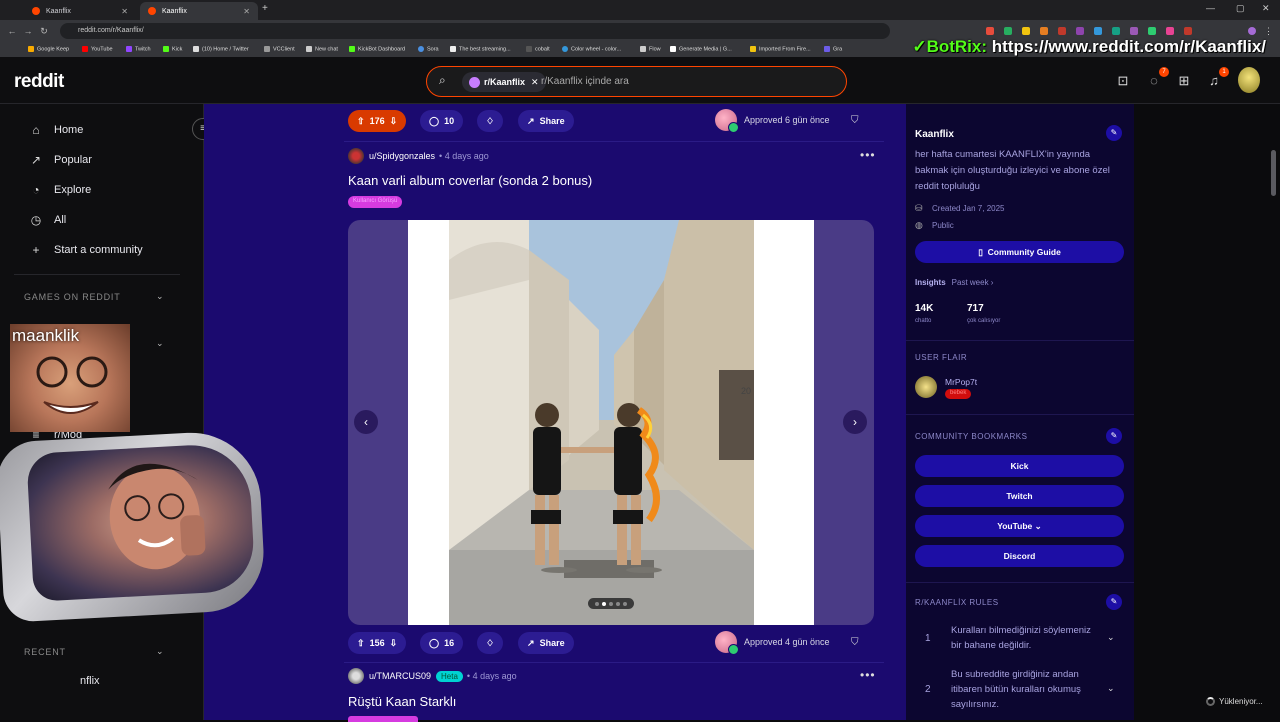  What do you see at coordinates (383, 719) in the screenshot?
I see `post-flair` at bounding box center [383, 719].